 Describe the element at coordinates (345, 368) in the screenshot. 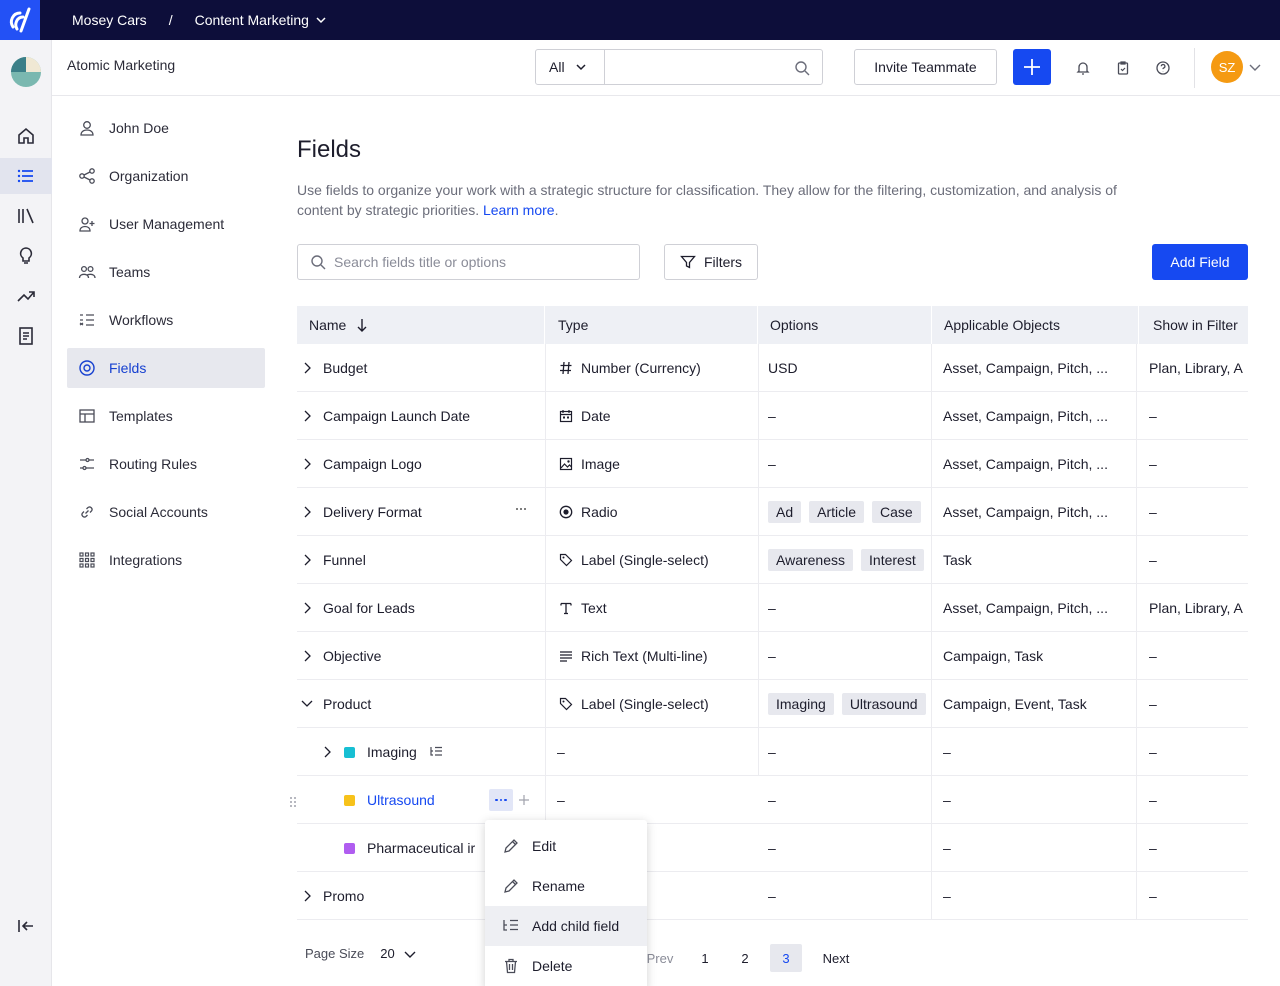

I see `field-name: Budget` at that location.